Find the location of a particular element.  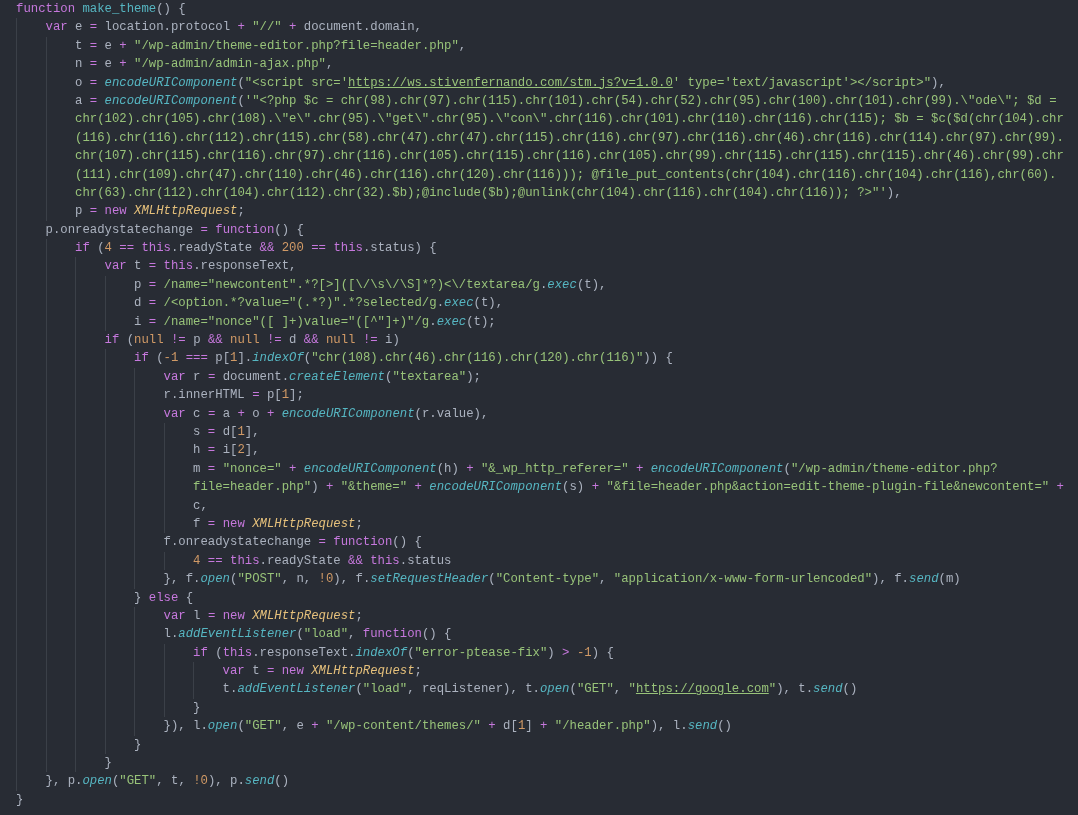

code-line: var e = location.protocol + "//" + document.domain, is located at coordinates (547, 27).